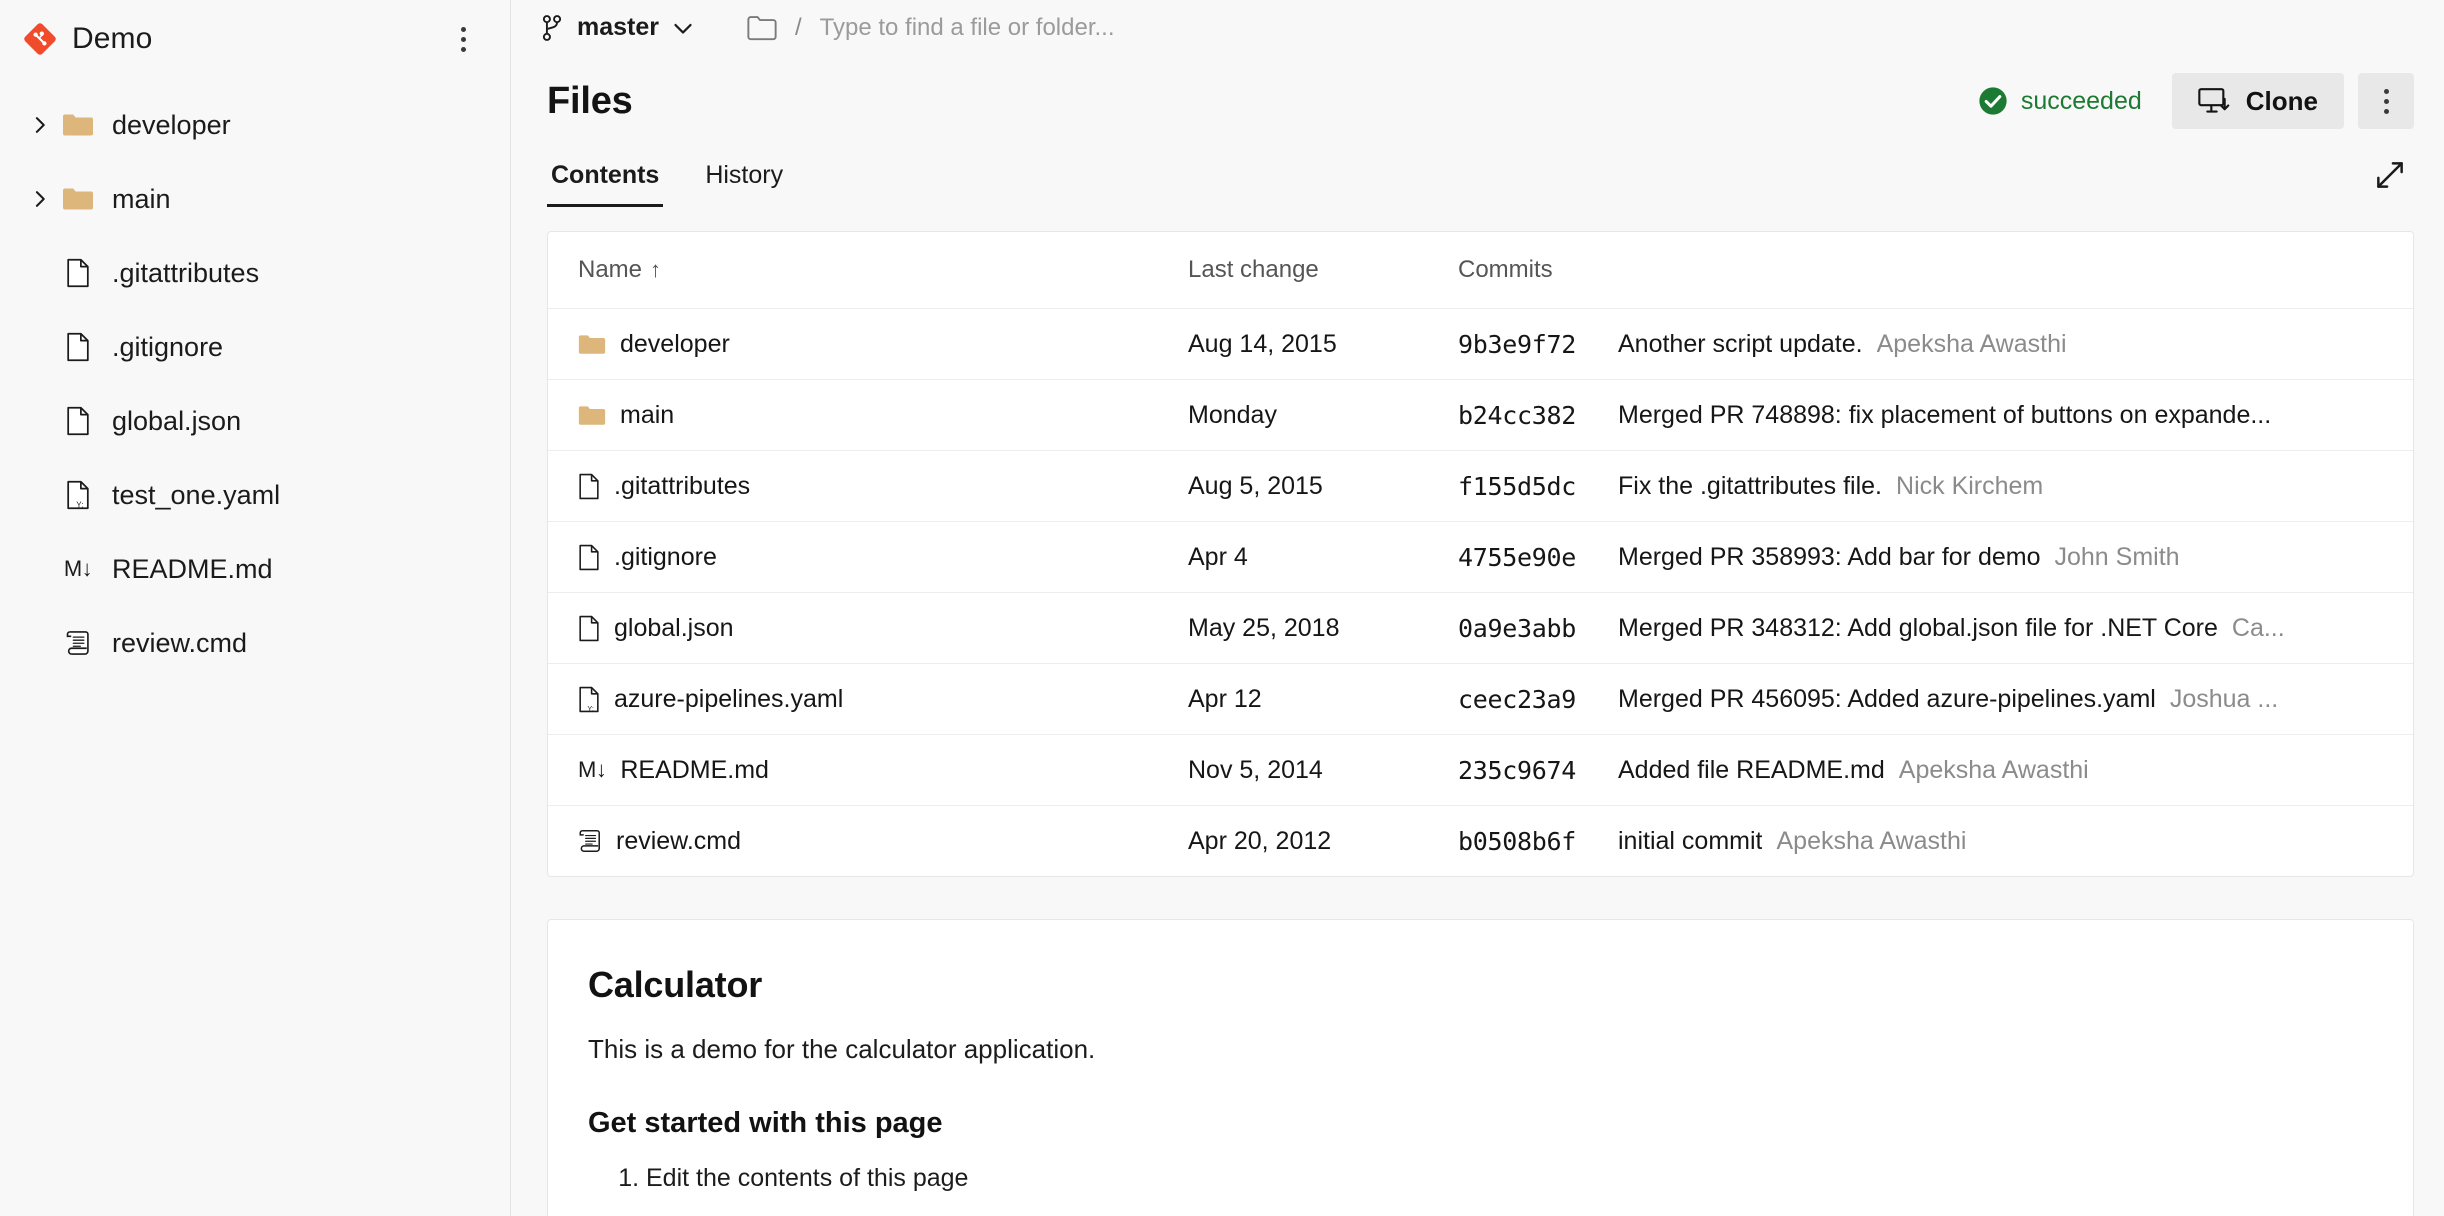 The height and width of the screenshot is (1216, 2444). I want to click on file-name-cell: M↓ README.md, so click(868, 770).